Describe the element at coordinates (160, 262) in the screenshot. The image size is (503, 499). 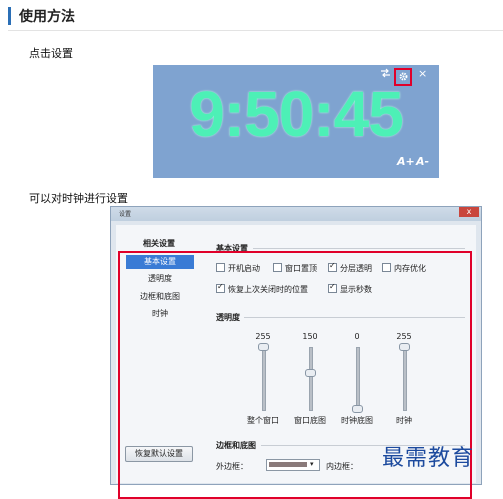
I see `nav-item-basic: 基本设置` at that location.